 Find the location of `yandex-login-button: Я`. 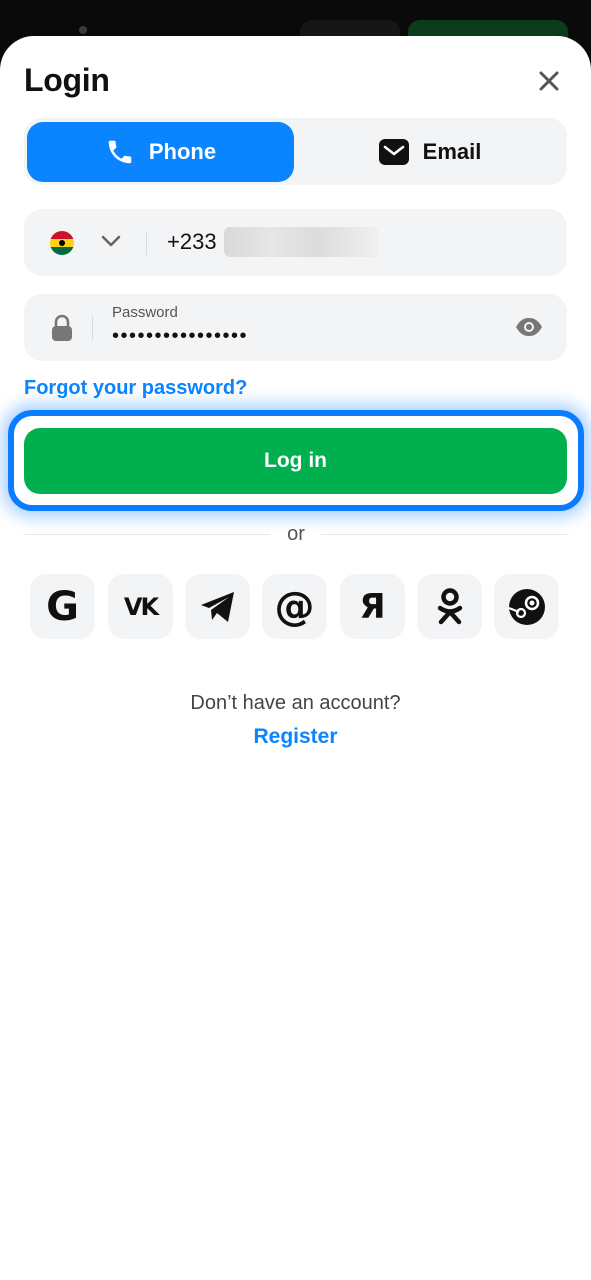

yandex-login-button: Я is located at coordinates (372, 606).